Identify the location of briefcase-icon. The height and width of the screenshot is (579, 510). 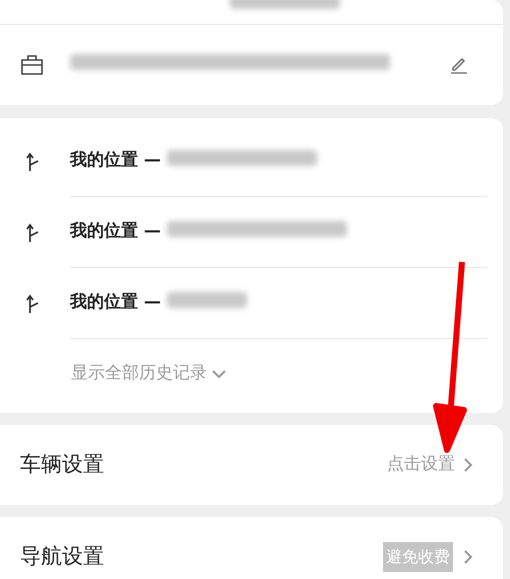
(32, 65).